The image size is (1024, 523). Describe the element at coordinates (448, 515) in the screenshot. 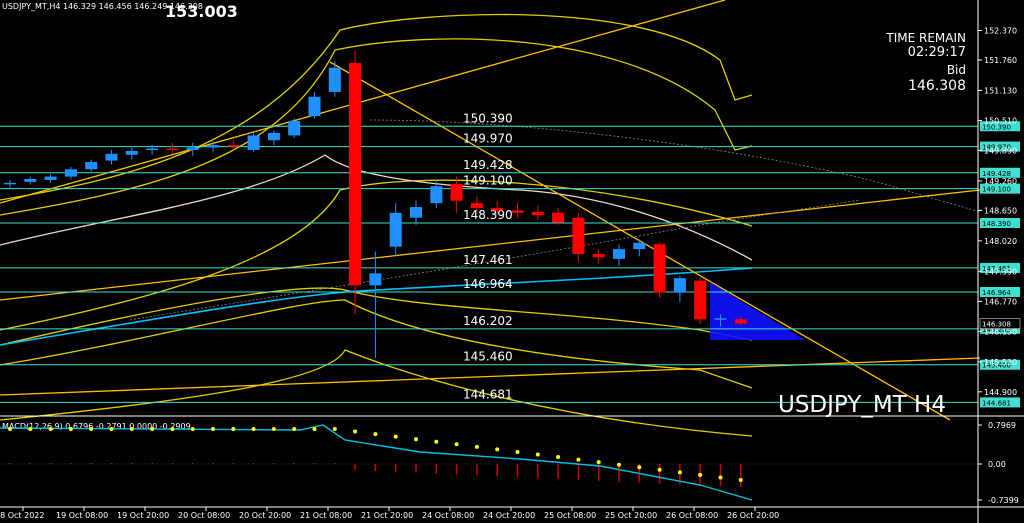

I see `time-tick-label: 24 Oct 08:00` at that location.